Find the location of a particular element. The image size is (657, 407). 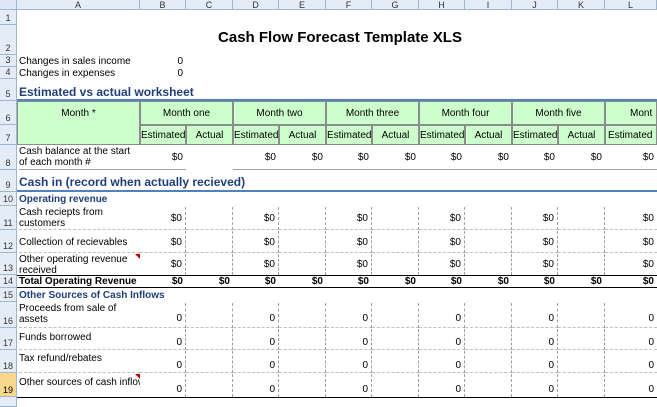

proceeds-h: 0 is located at coordinates (442, 315).